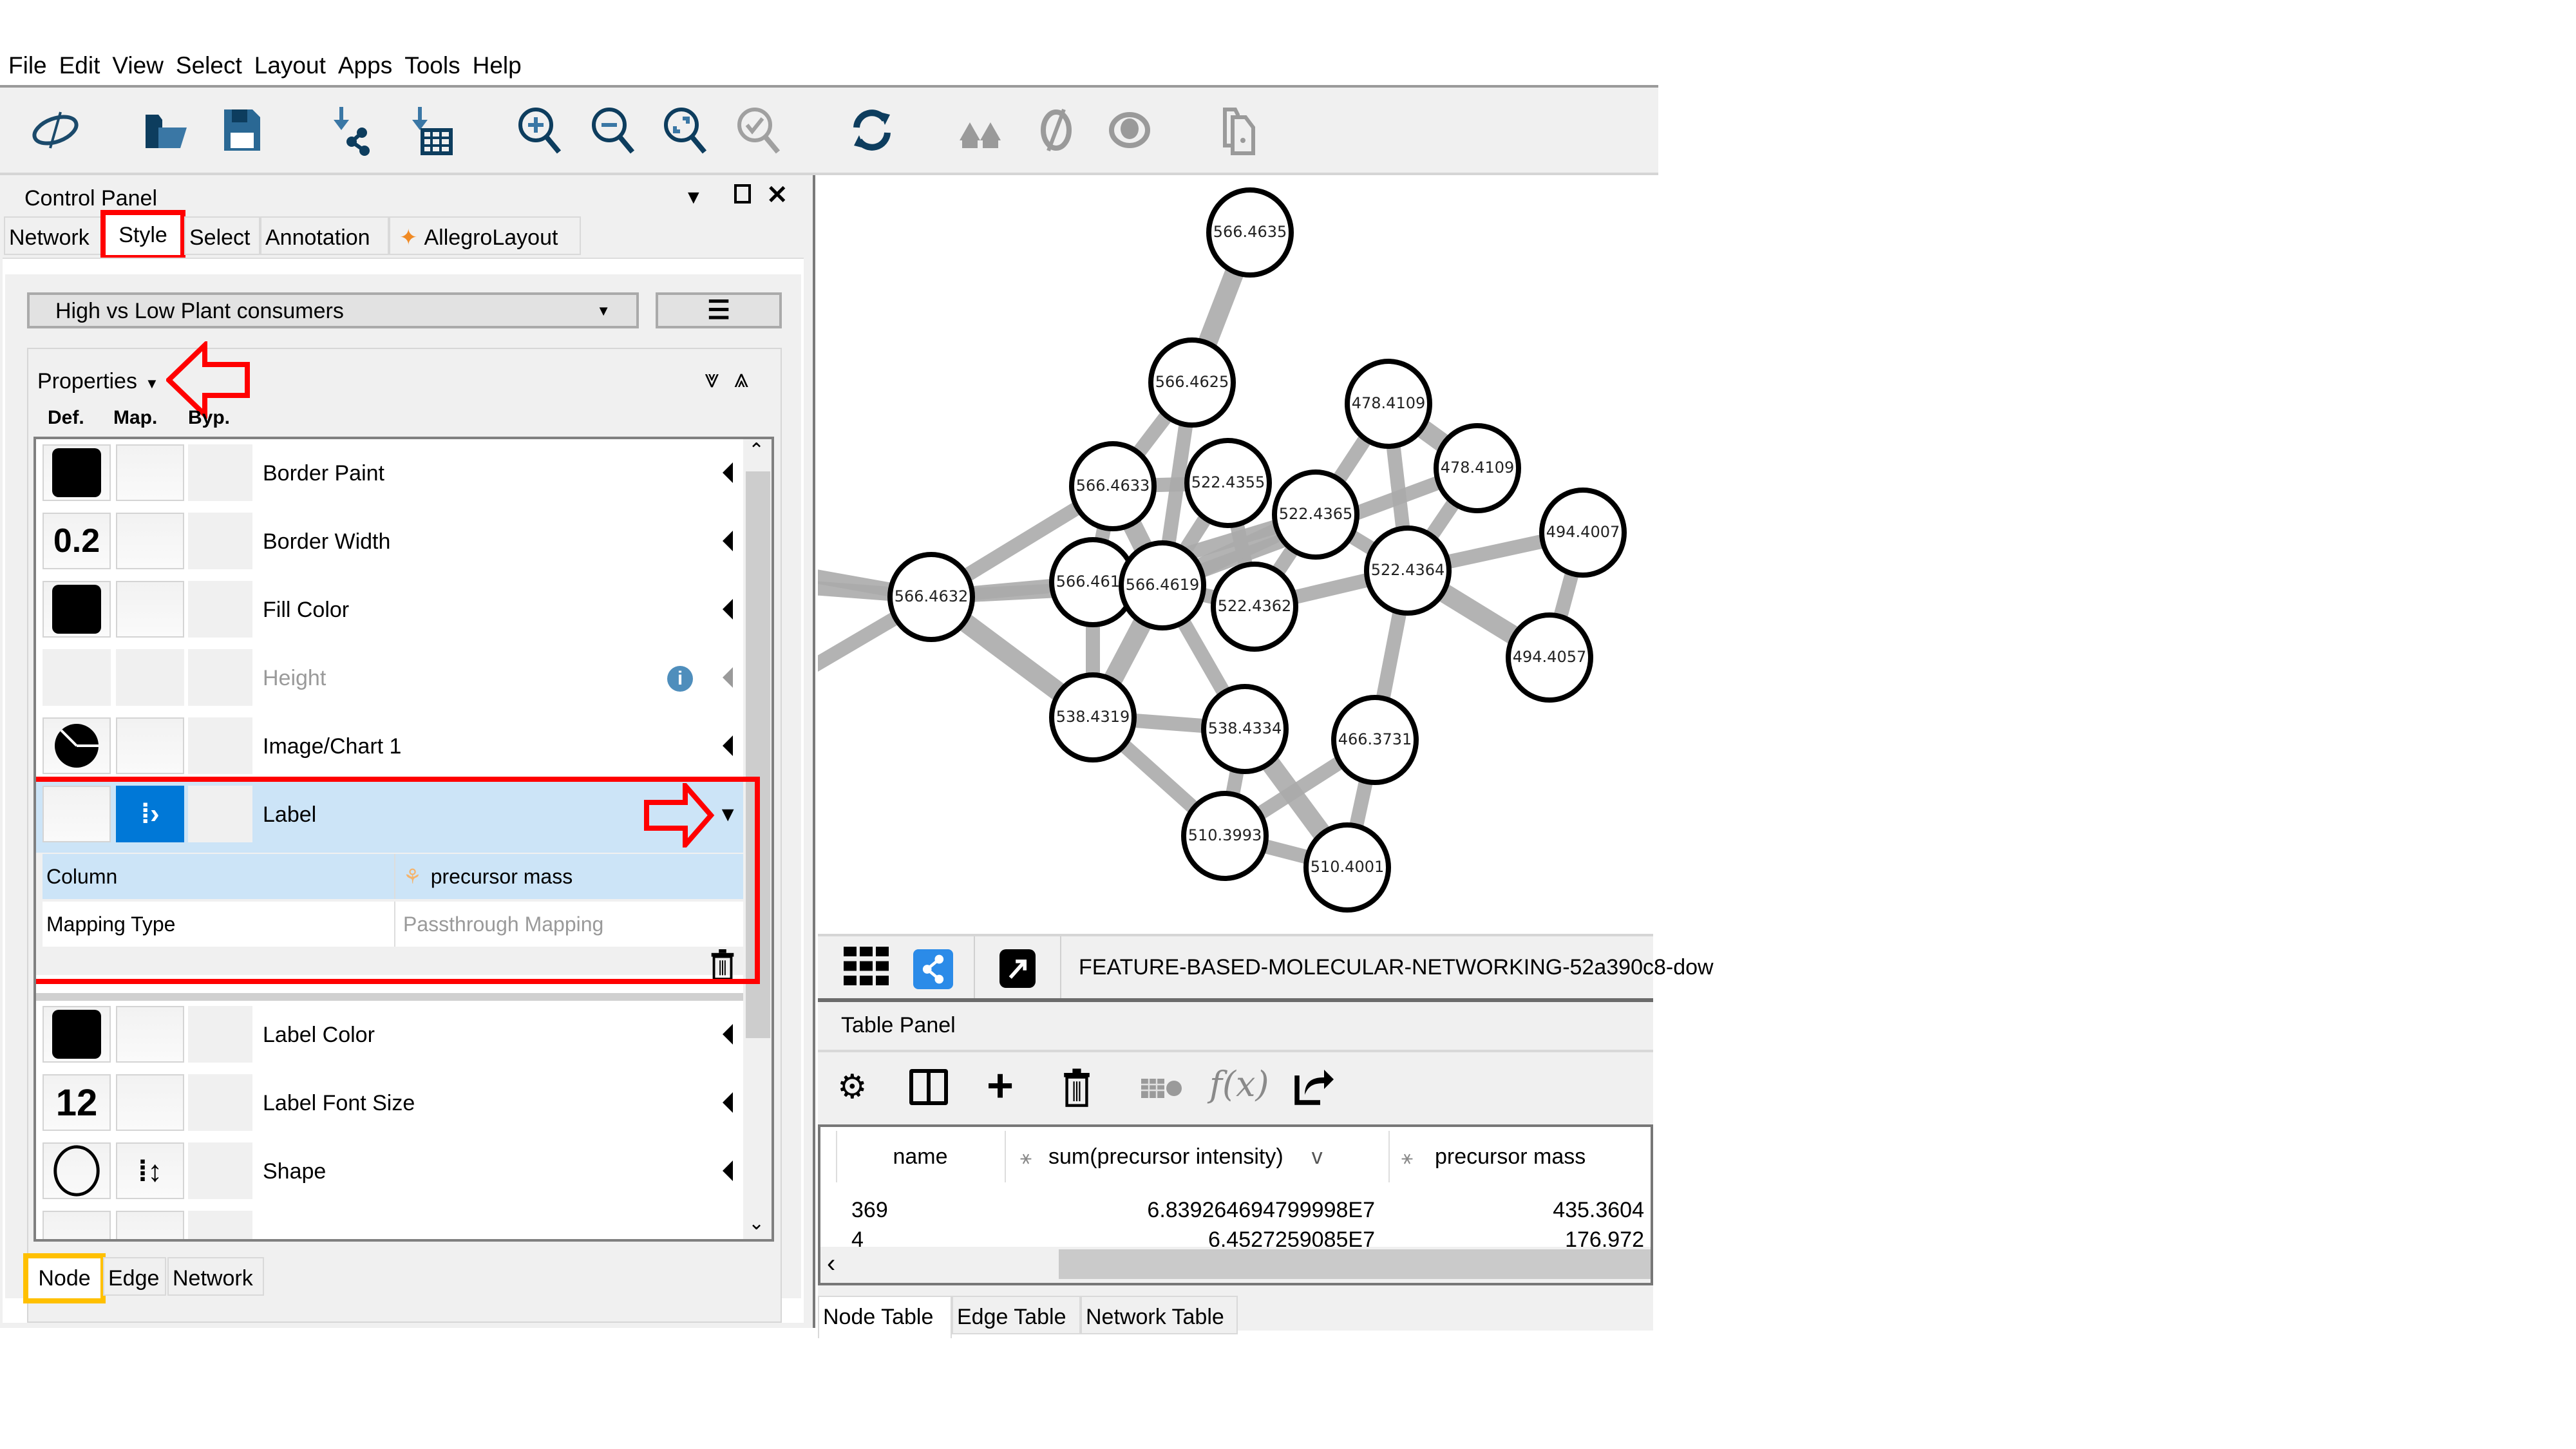  I want to click on delete-mapping-icon, so click(722, 967).